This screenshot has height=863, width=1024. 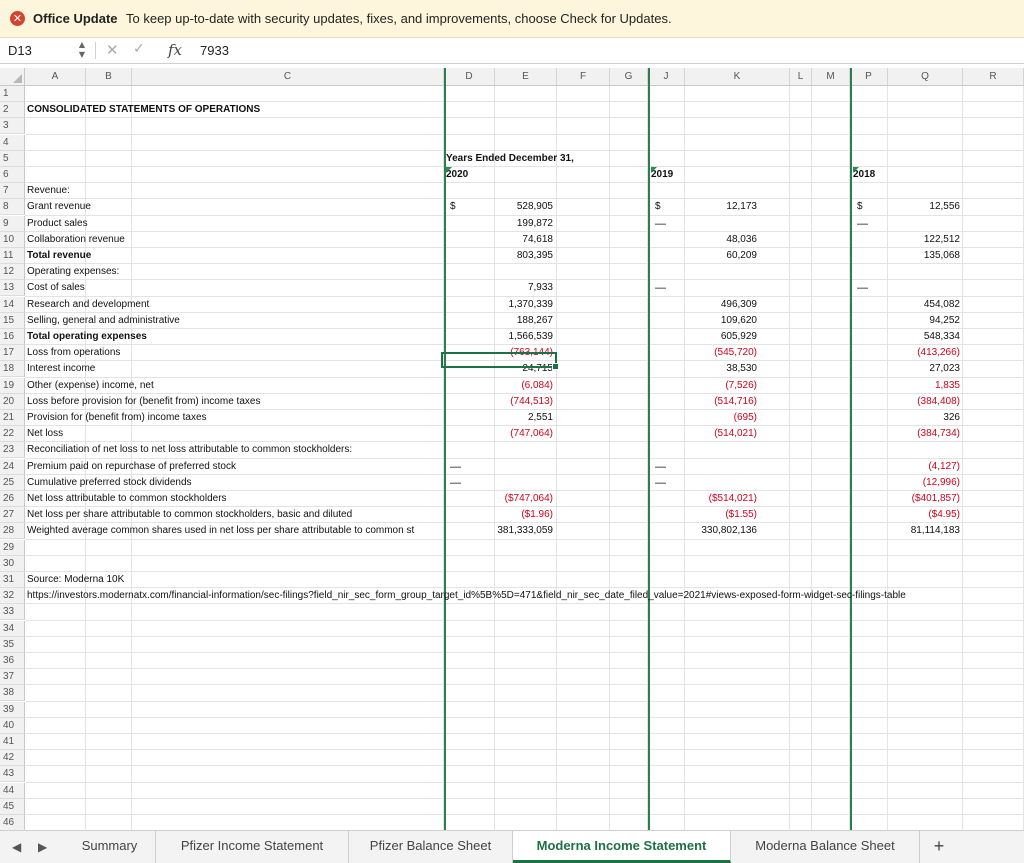 I want to click on tab-pfizer-income-statement: Pfizer Income Statement, so click(x=252, y=847).